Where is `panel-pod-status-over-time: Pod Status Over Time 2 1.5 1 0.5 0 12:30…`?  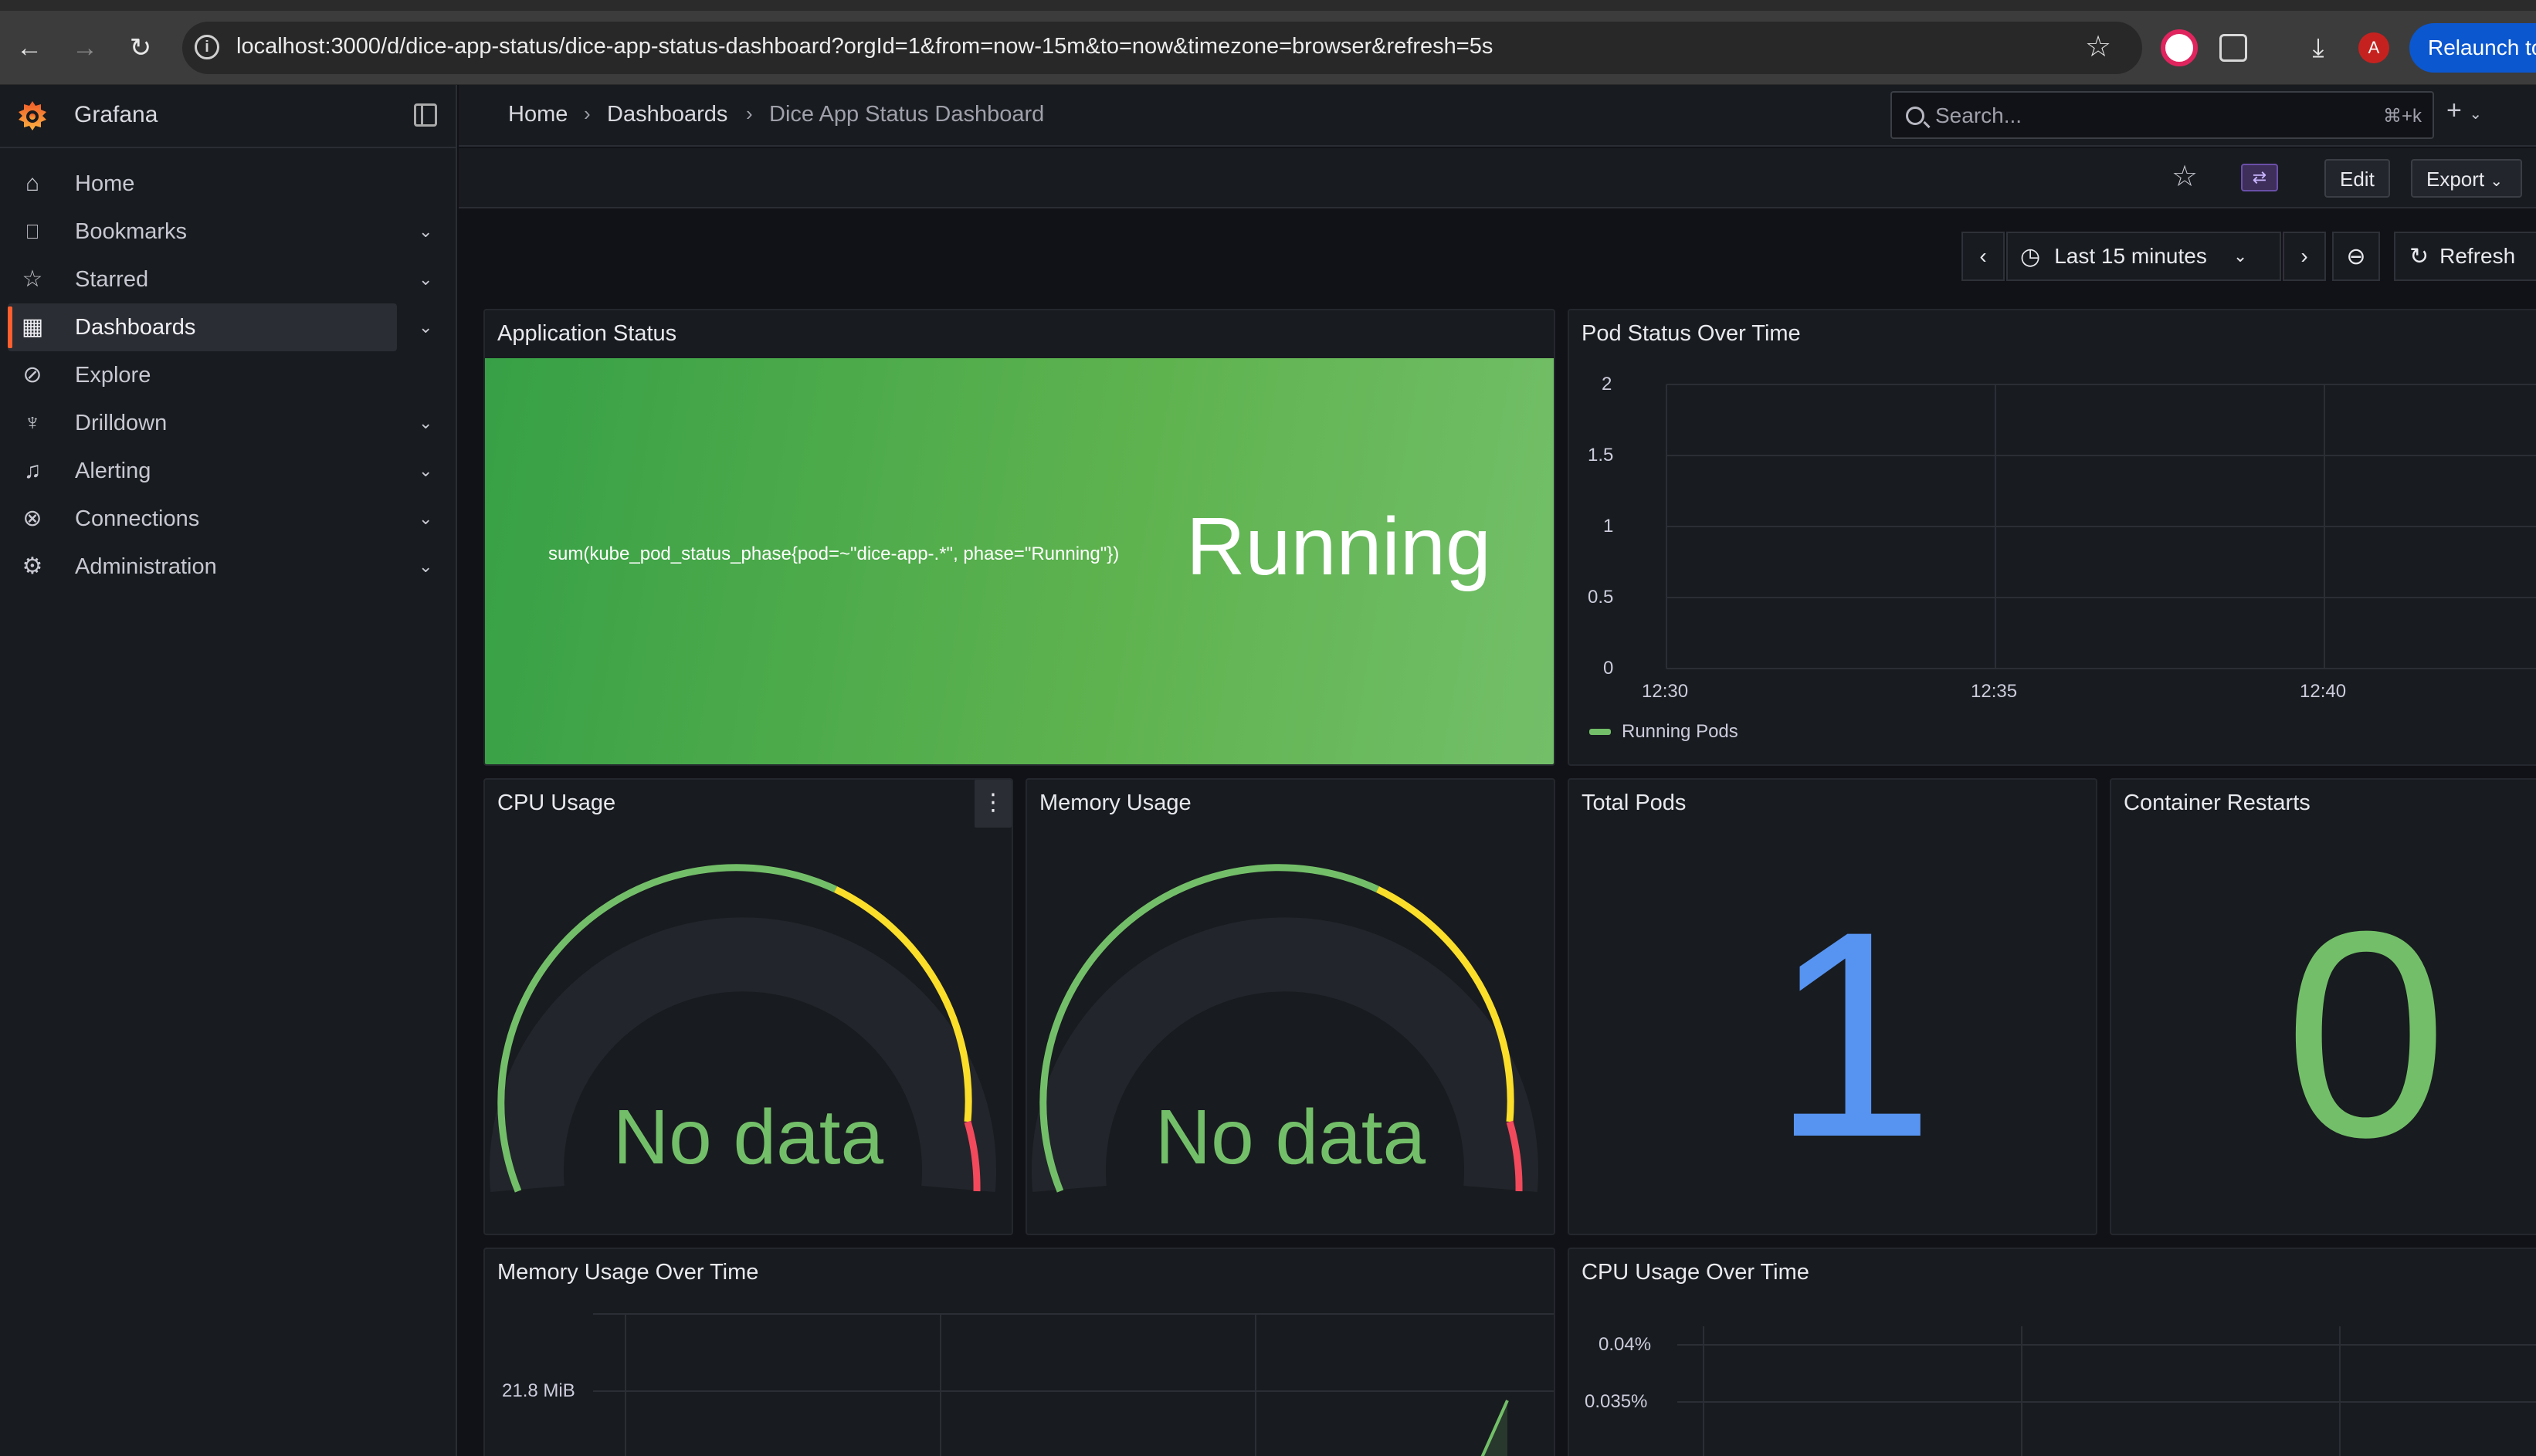
panel-pod-status-over-time: Pod Status Over Time 2 1.5 1 0.5 0 12:30… is located at coordinates (2052, 537).